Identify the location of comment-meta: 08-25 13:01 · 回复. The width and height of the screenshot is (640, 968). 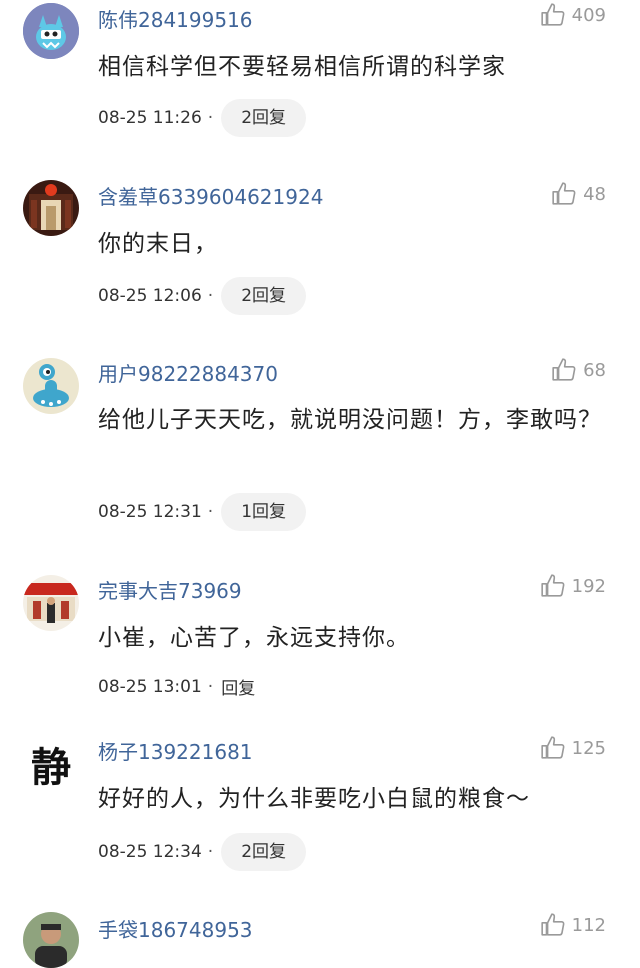
(176, 687).